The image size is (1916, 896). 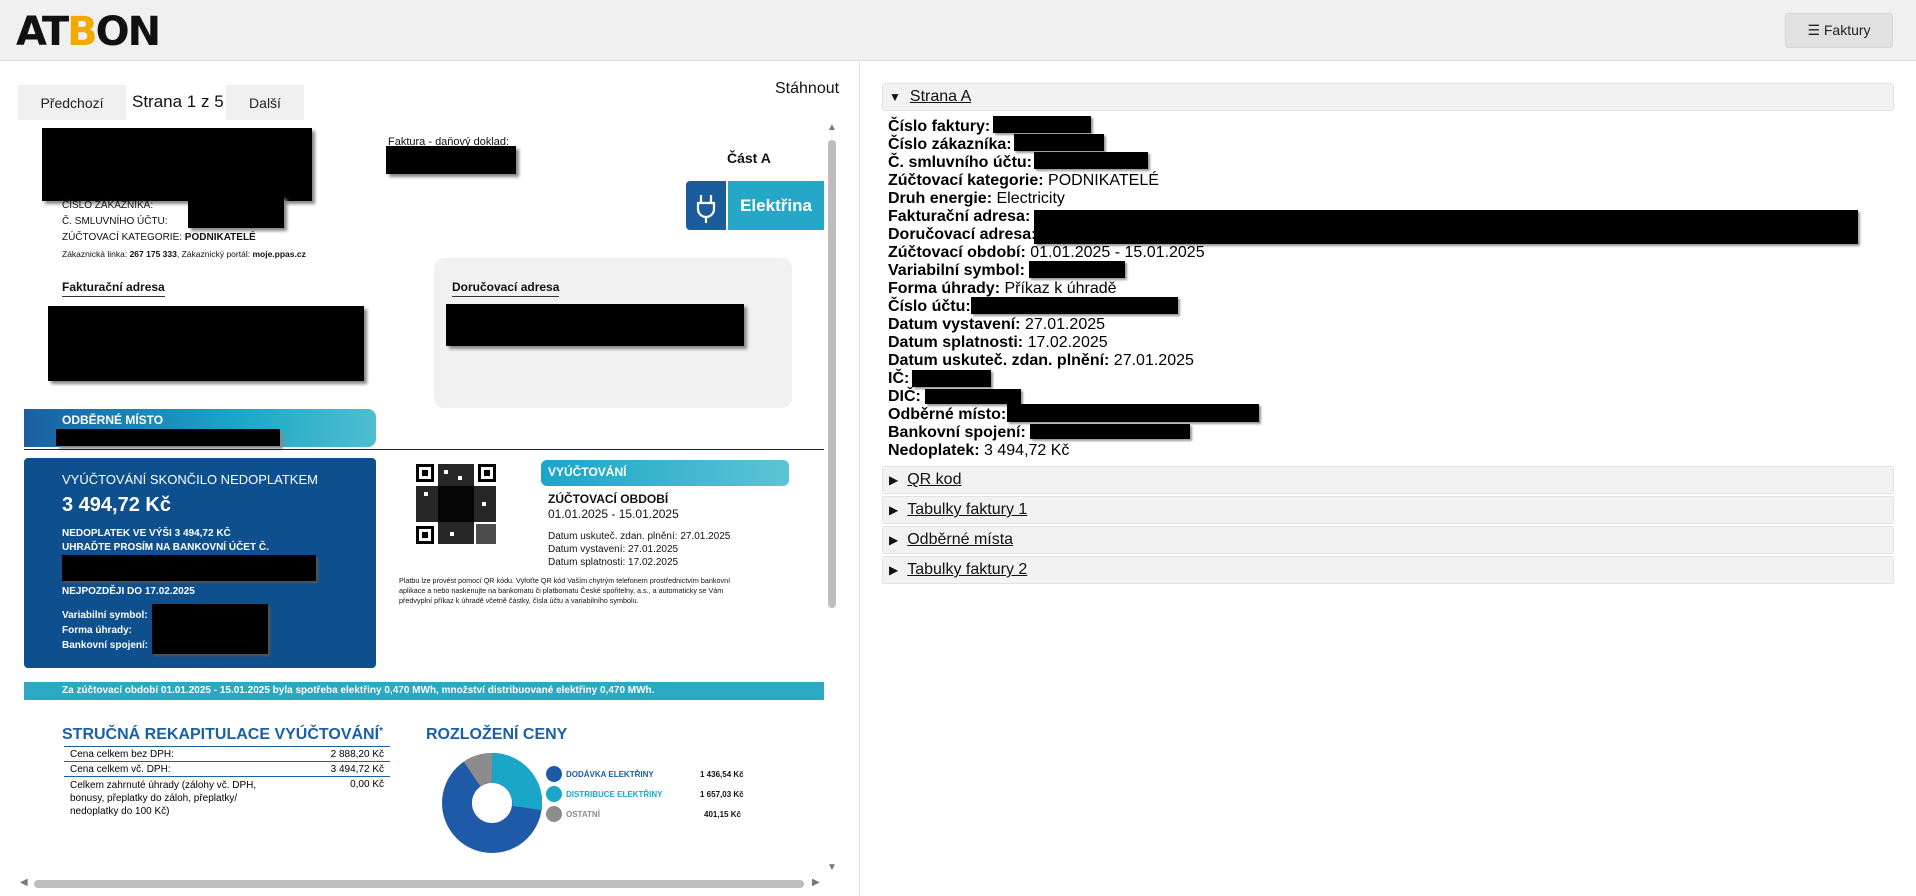 I want to click on billing-period-value: 01.01.2025 - 15.01.2025, so click(x=613, y=514).